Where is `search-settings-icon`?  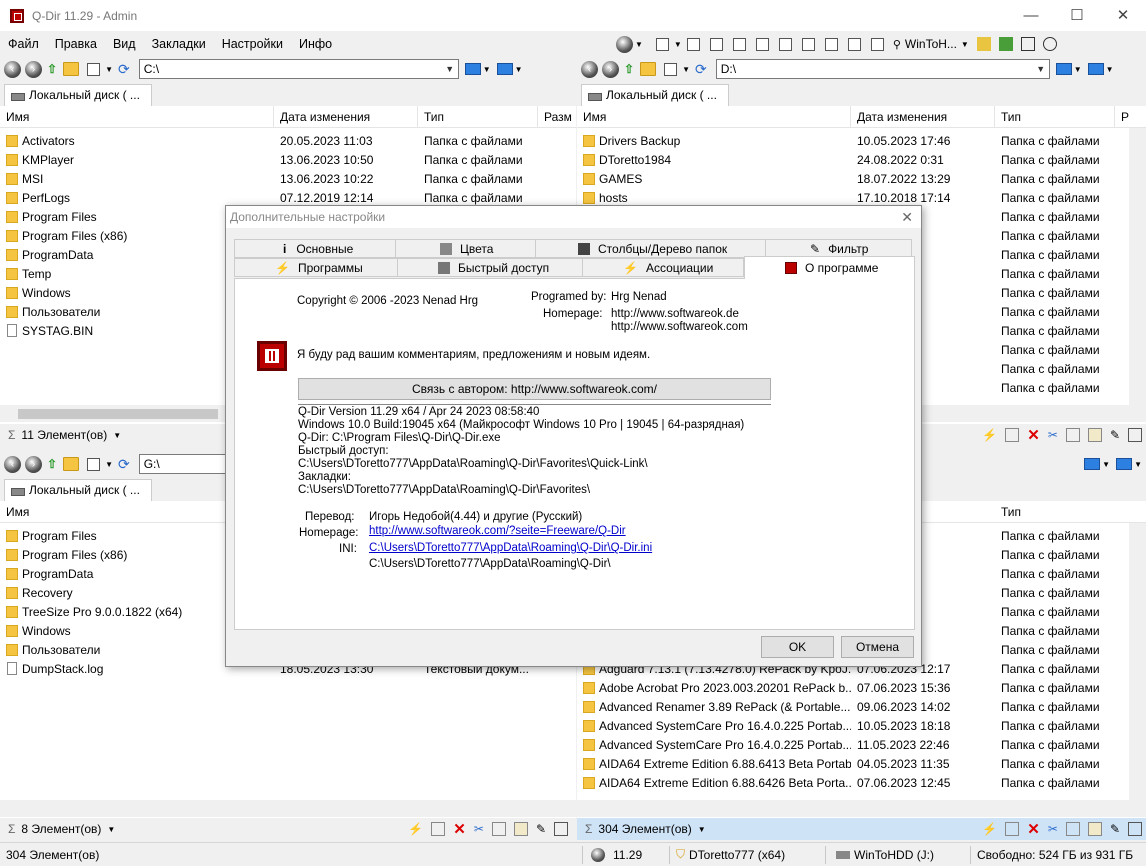
search-settings-icon is located at coordinates (1027, 44).